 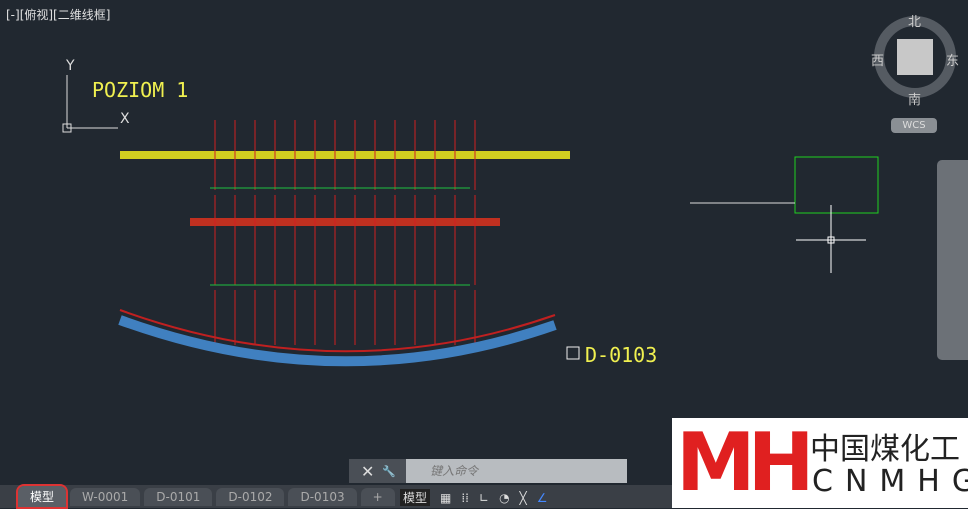 I want to click on watermark-letters: MH, so click(x=745, y=462).